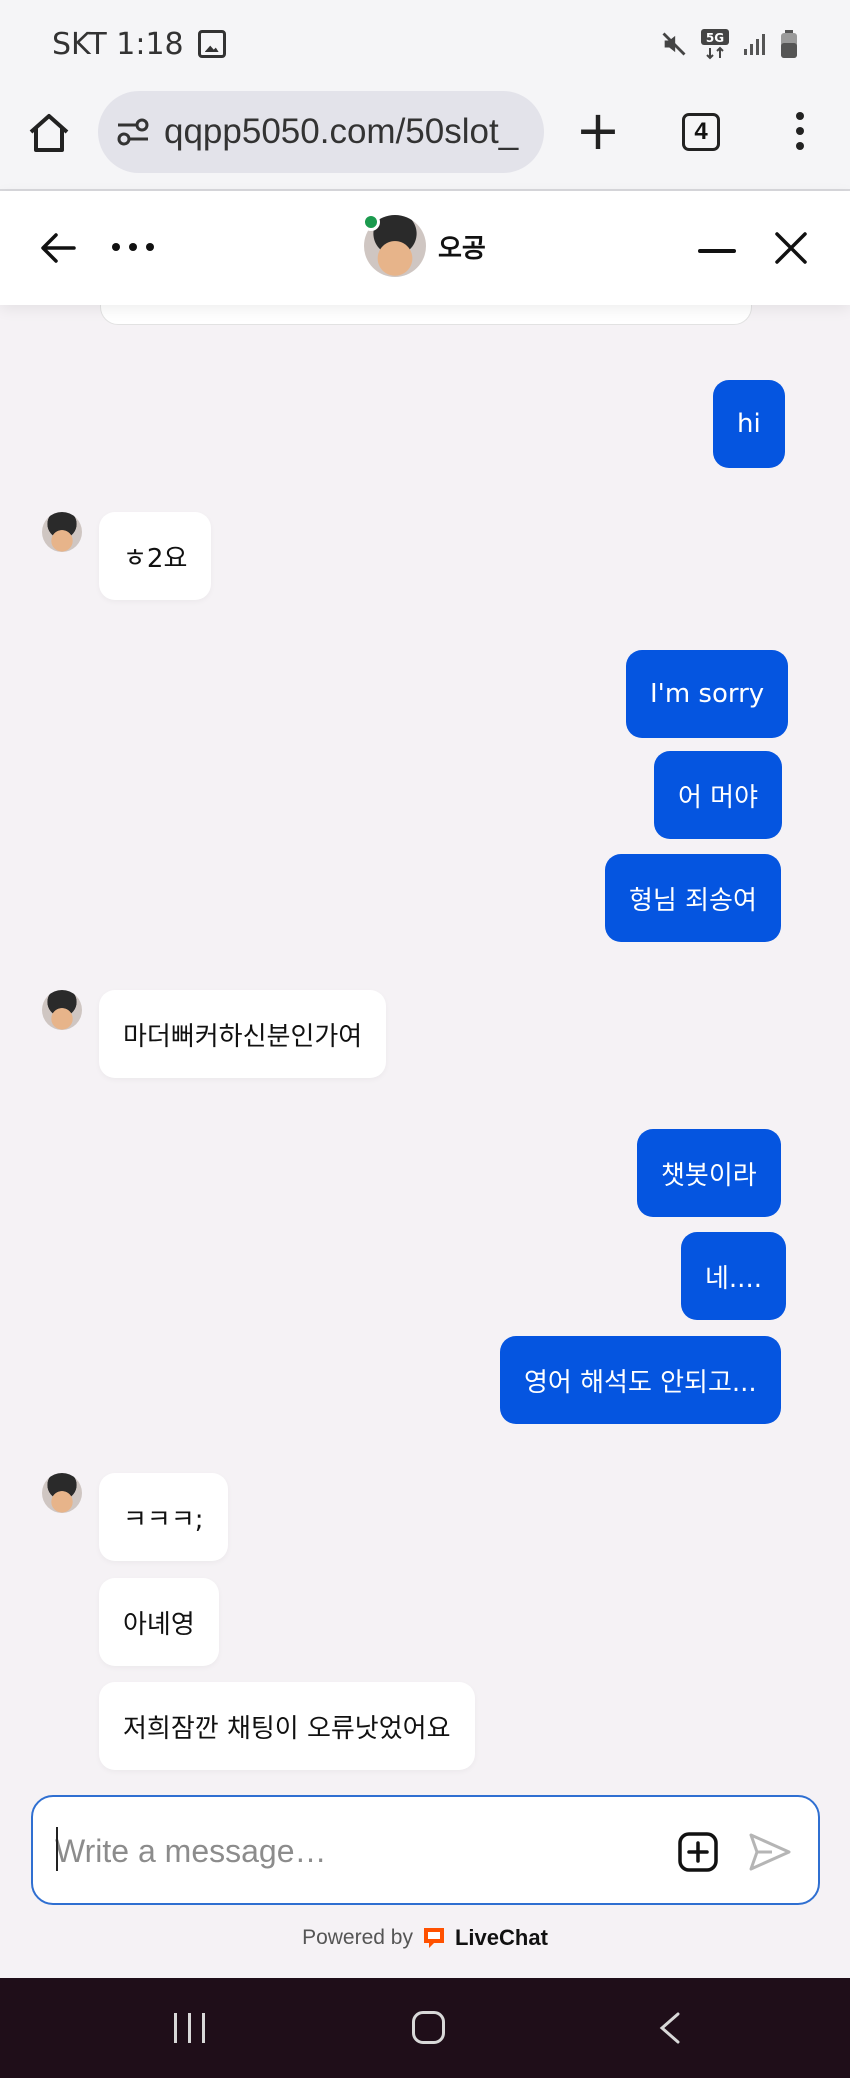 The image size is (850, 2078). I want to click on minimize-icon, so click(717, 251).